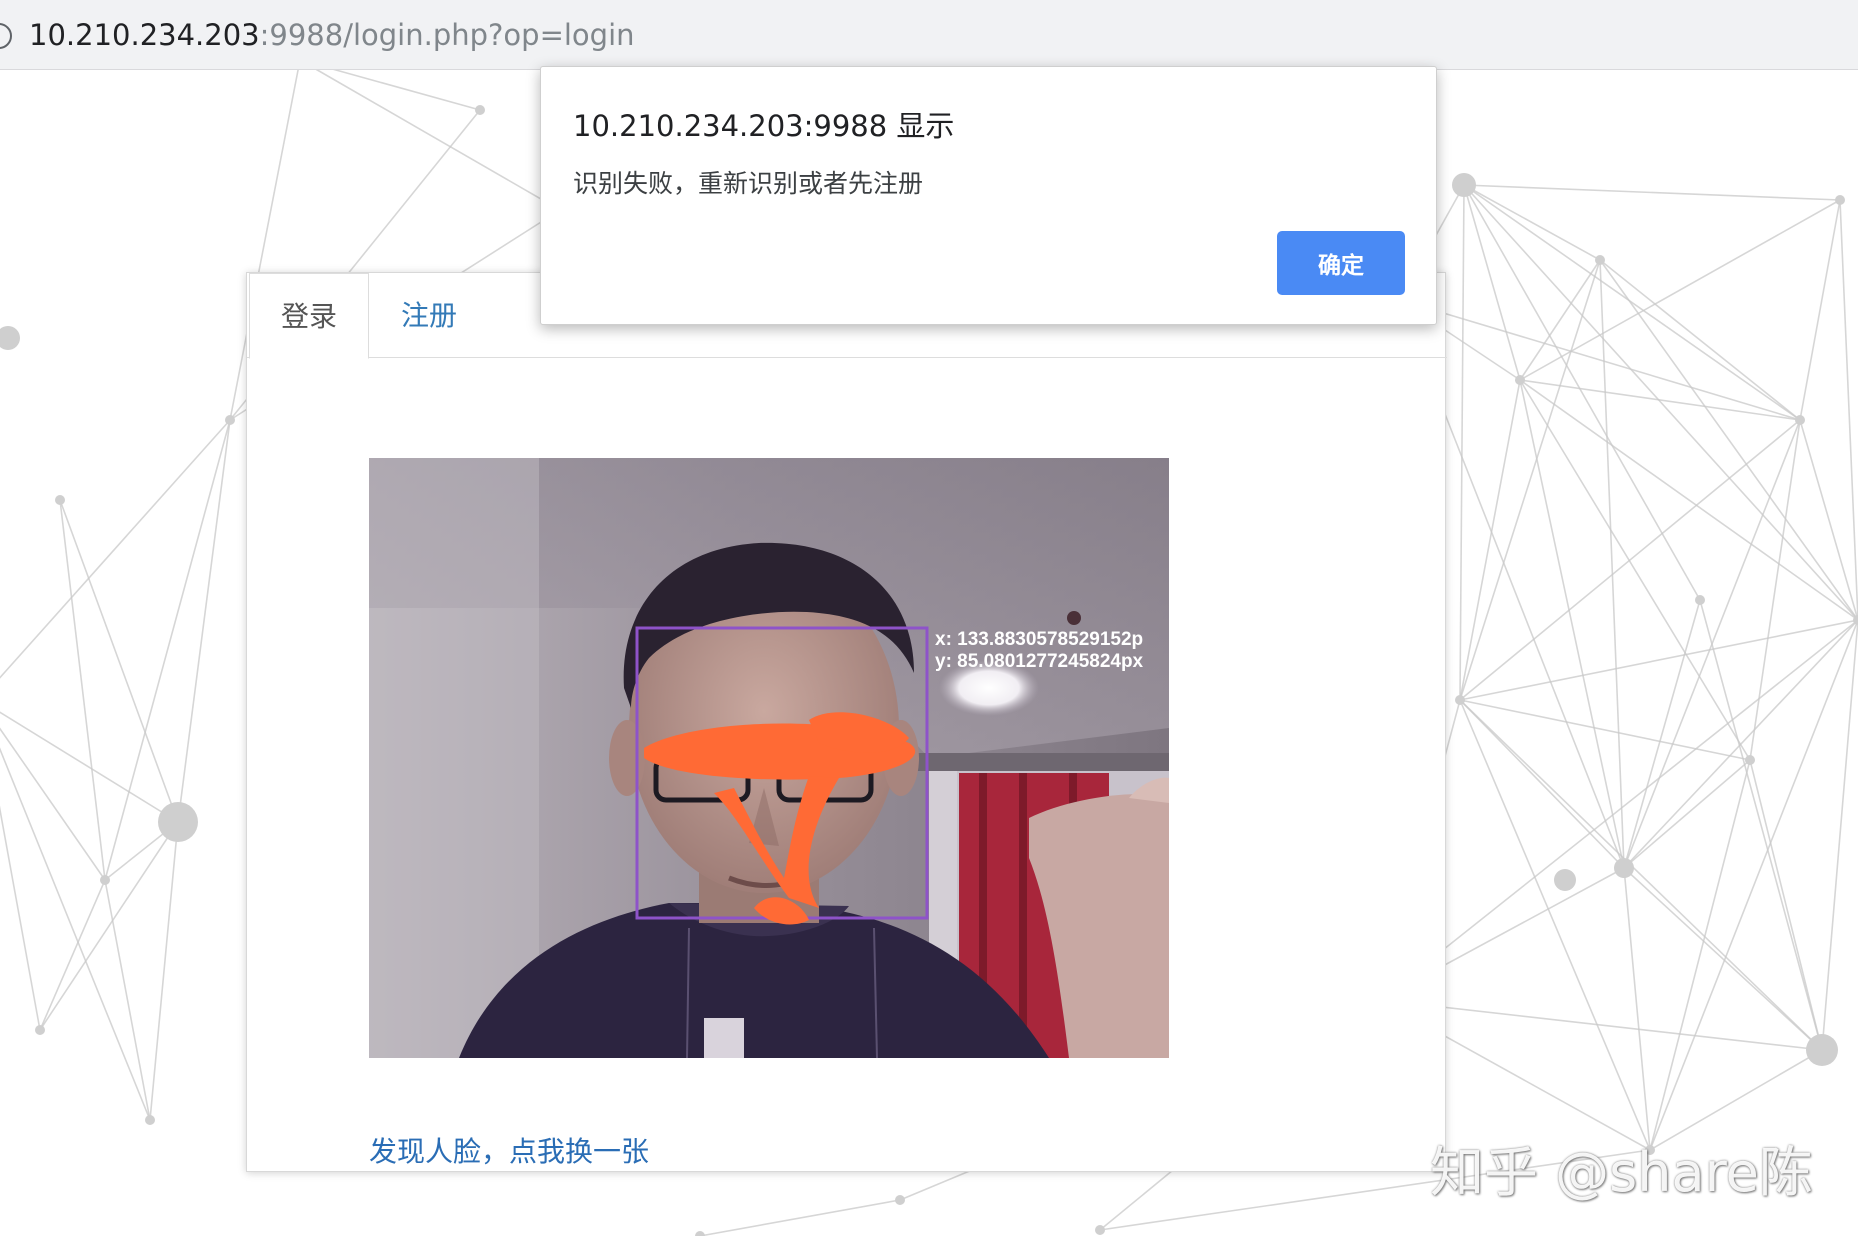 The image size is (1858, 1236). Describe the element at coordinates (1621, 1167) in the screenshot. I see `watermark: 知乎 @share陈` at that location.